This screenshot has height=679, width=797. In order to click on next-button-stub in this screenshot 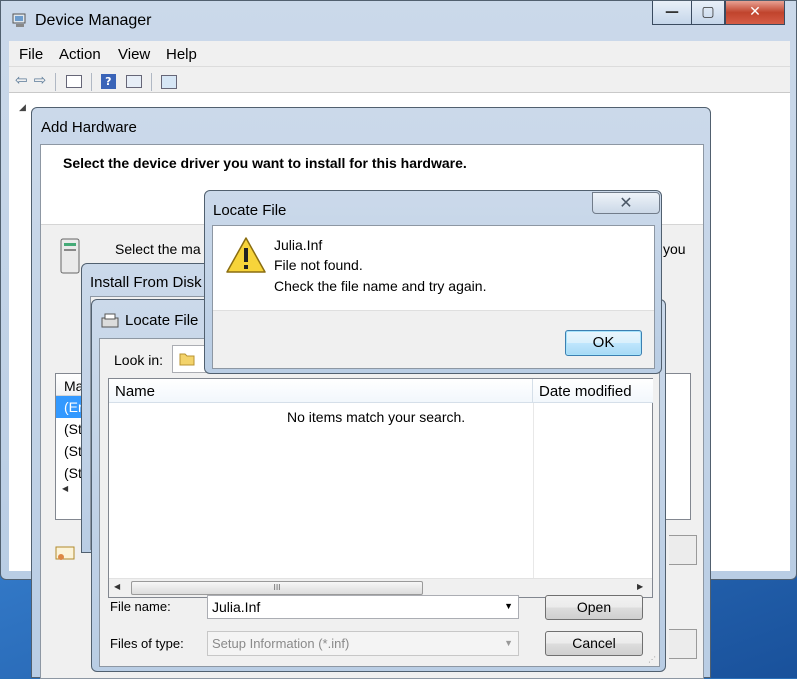, I will do `click(683, 644)`.